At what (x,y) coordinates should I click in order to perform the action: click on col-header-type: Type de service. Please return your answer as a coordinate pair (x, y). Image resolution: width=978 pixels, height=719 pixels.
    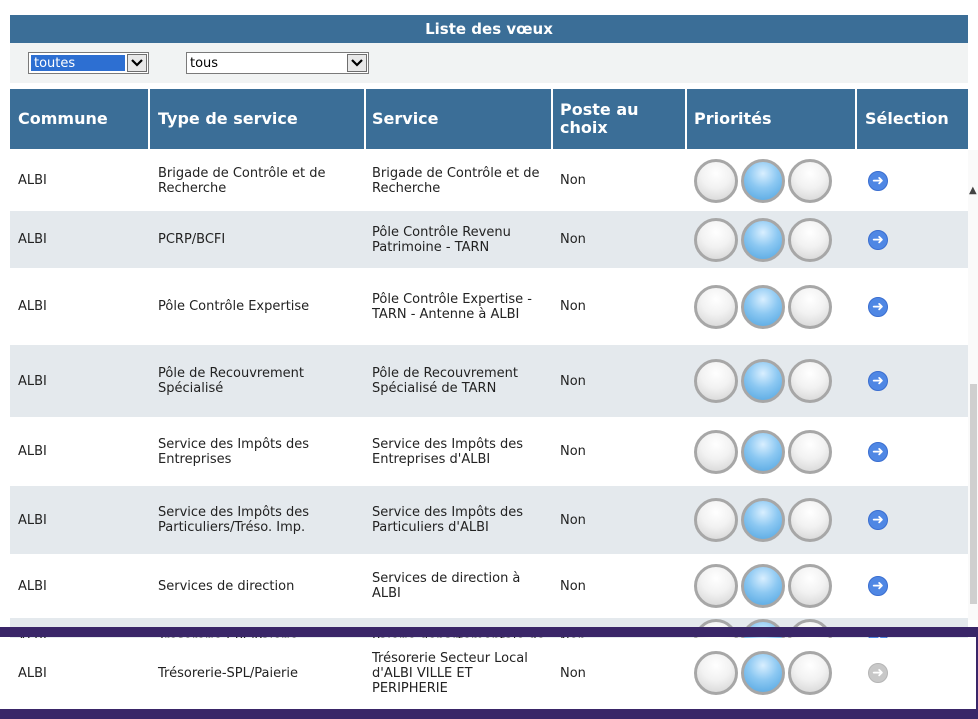
    Looking at the image, I should click on (228, 118).